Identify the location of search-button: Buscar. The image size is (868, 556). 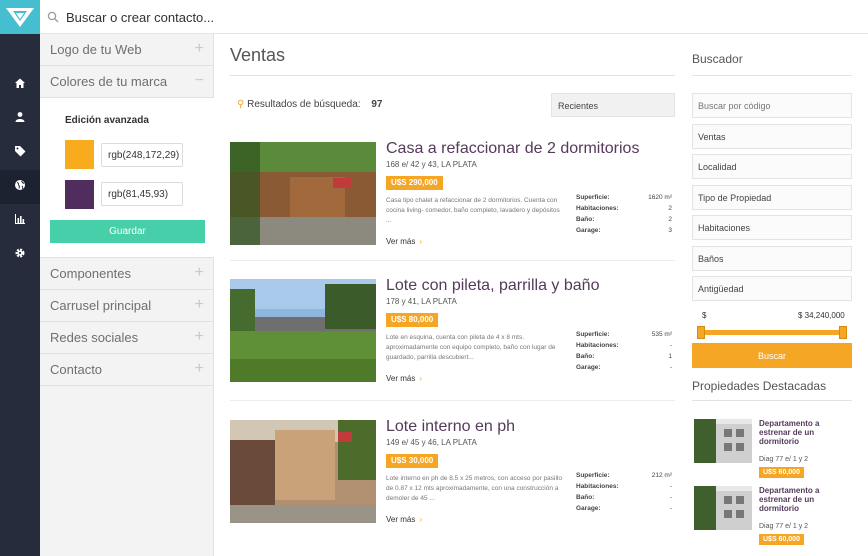
(772, 355).